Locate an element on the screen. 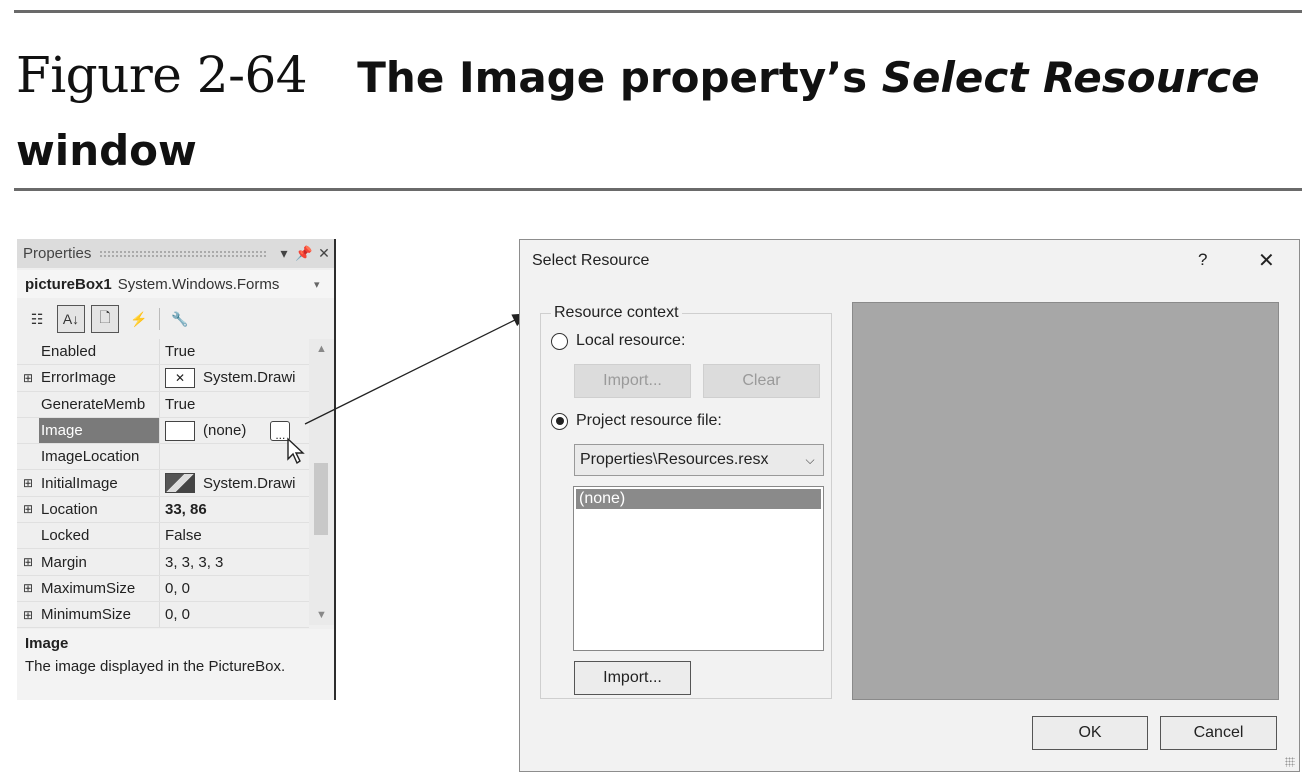  property-grid-scrollbar: ▲ ▼ is located at coordinates (321, 482).